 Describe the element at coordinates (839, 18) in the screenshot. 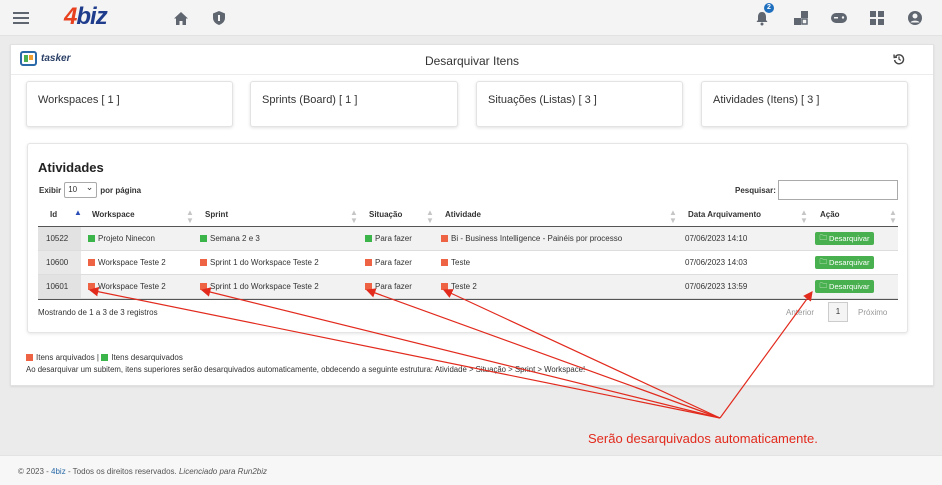

I see `gamepad-icon` at that location.